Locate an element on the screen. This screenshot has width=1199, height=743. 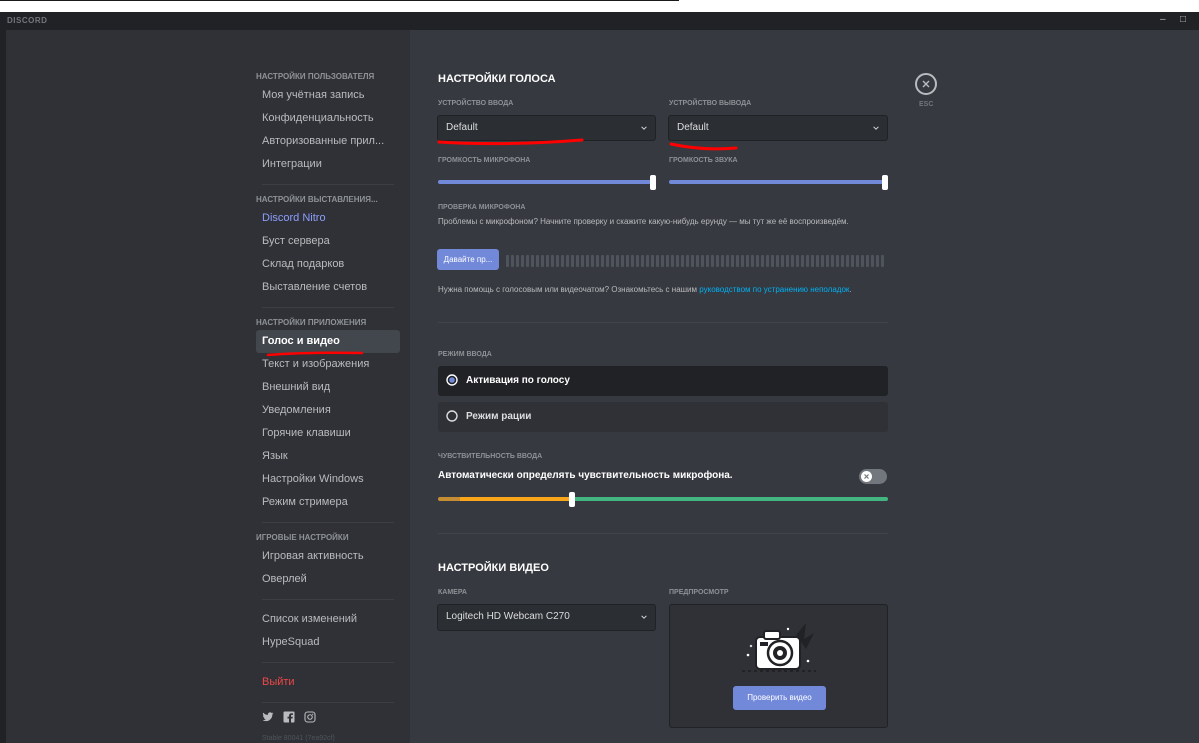
camera-select: Logitech HD Webcam C270 is located at coordinates (546, 617).